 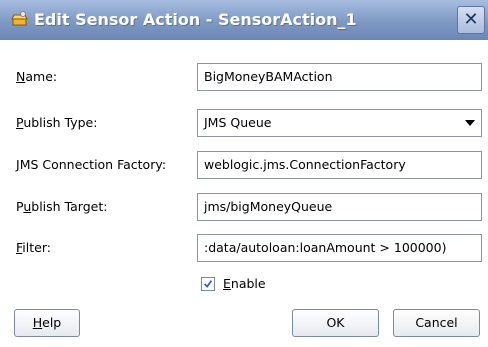 What do you see at coordinates (339, 248) in the screenshot?
I see `filter-field: :data/autoloan:loanAmount > 100000)` at bounding box center [339, 248].